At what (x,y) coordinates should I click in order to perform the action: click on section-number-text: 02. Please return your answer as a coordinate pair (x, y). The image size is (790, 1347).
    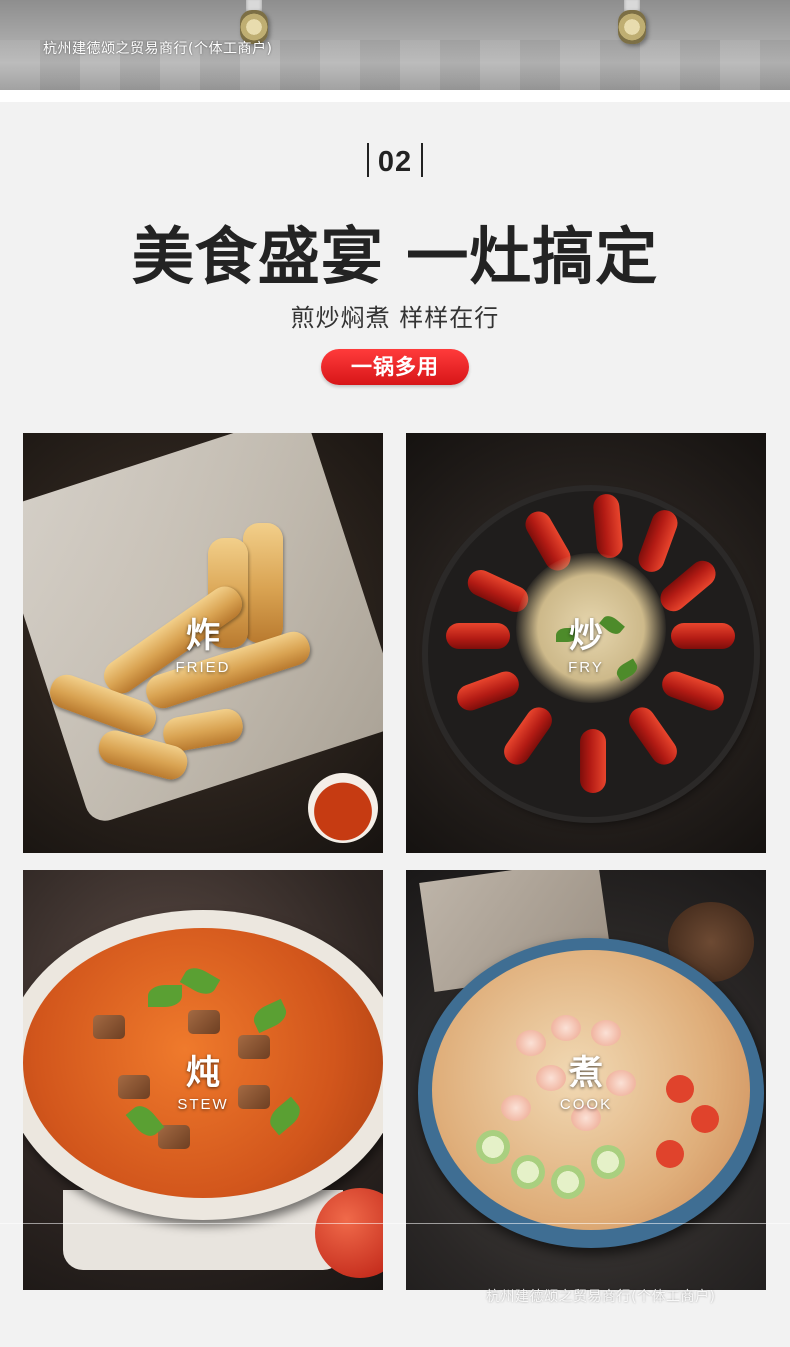
    Looking at the image, I should click on (395, 162).